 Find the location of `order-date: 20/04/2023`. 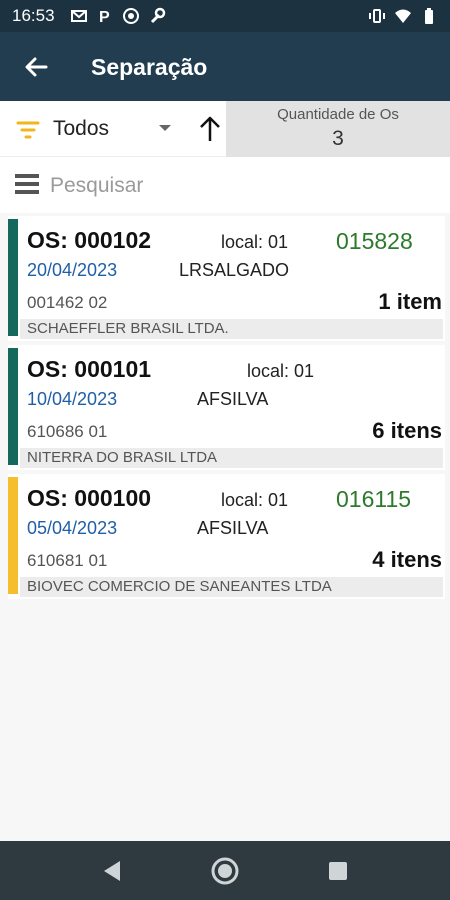

order-date: 20/04/2023 is located at coordinates (72, 270).